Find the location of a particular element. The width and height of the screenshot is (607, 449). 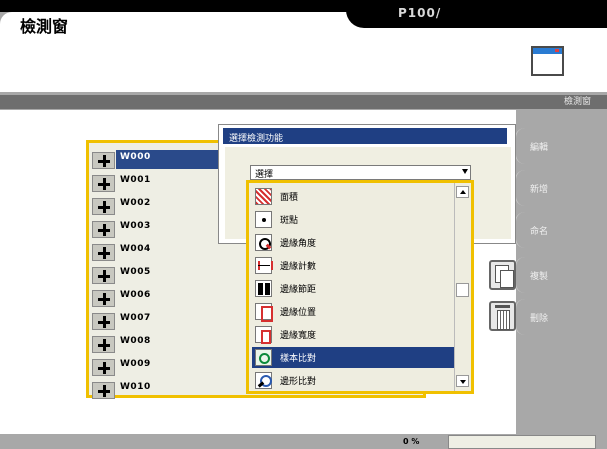

edge-width-icon is located at coordinates (263, 335).